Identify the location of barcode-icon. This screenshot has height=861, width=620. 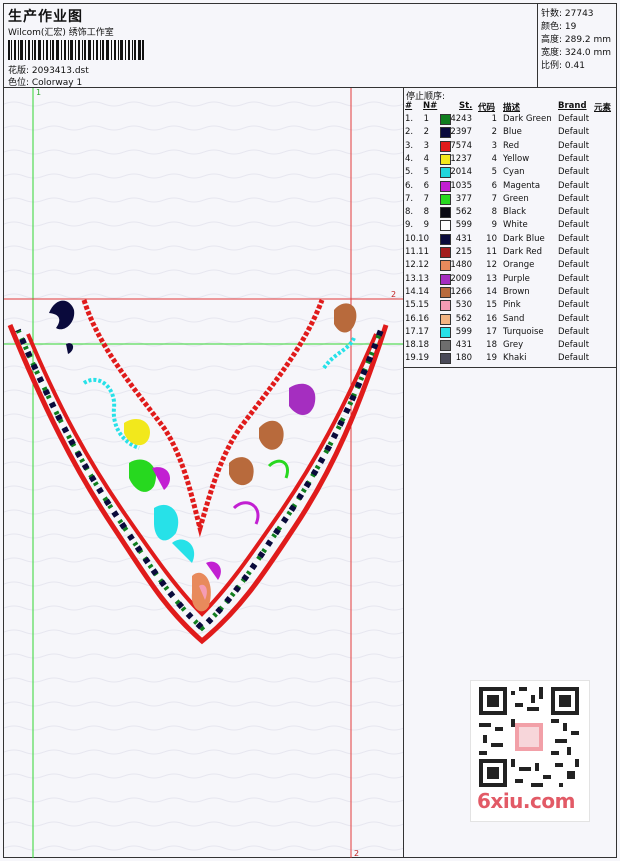
(76, 50).